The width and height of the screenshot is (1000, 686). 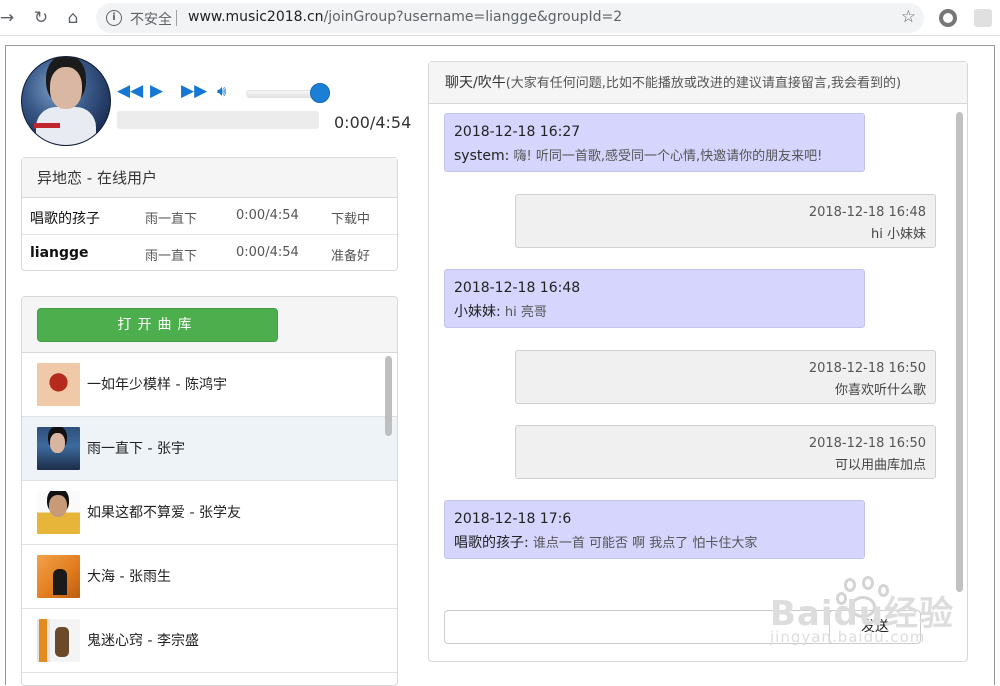 I want to click on user-state: 准备好, so click(x=351, y=256).